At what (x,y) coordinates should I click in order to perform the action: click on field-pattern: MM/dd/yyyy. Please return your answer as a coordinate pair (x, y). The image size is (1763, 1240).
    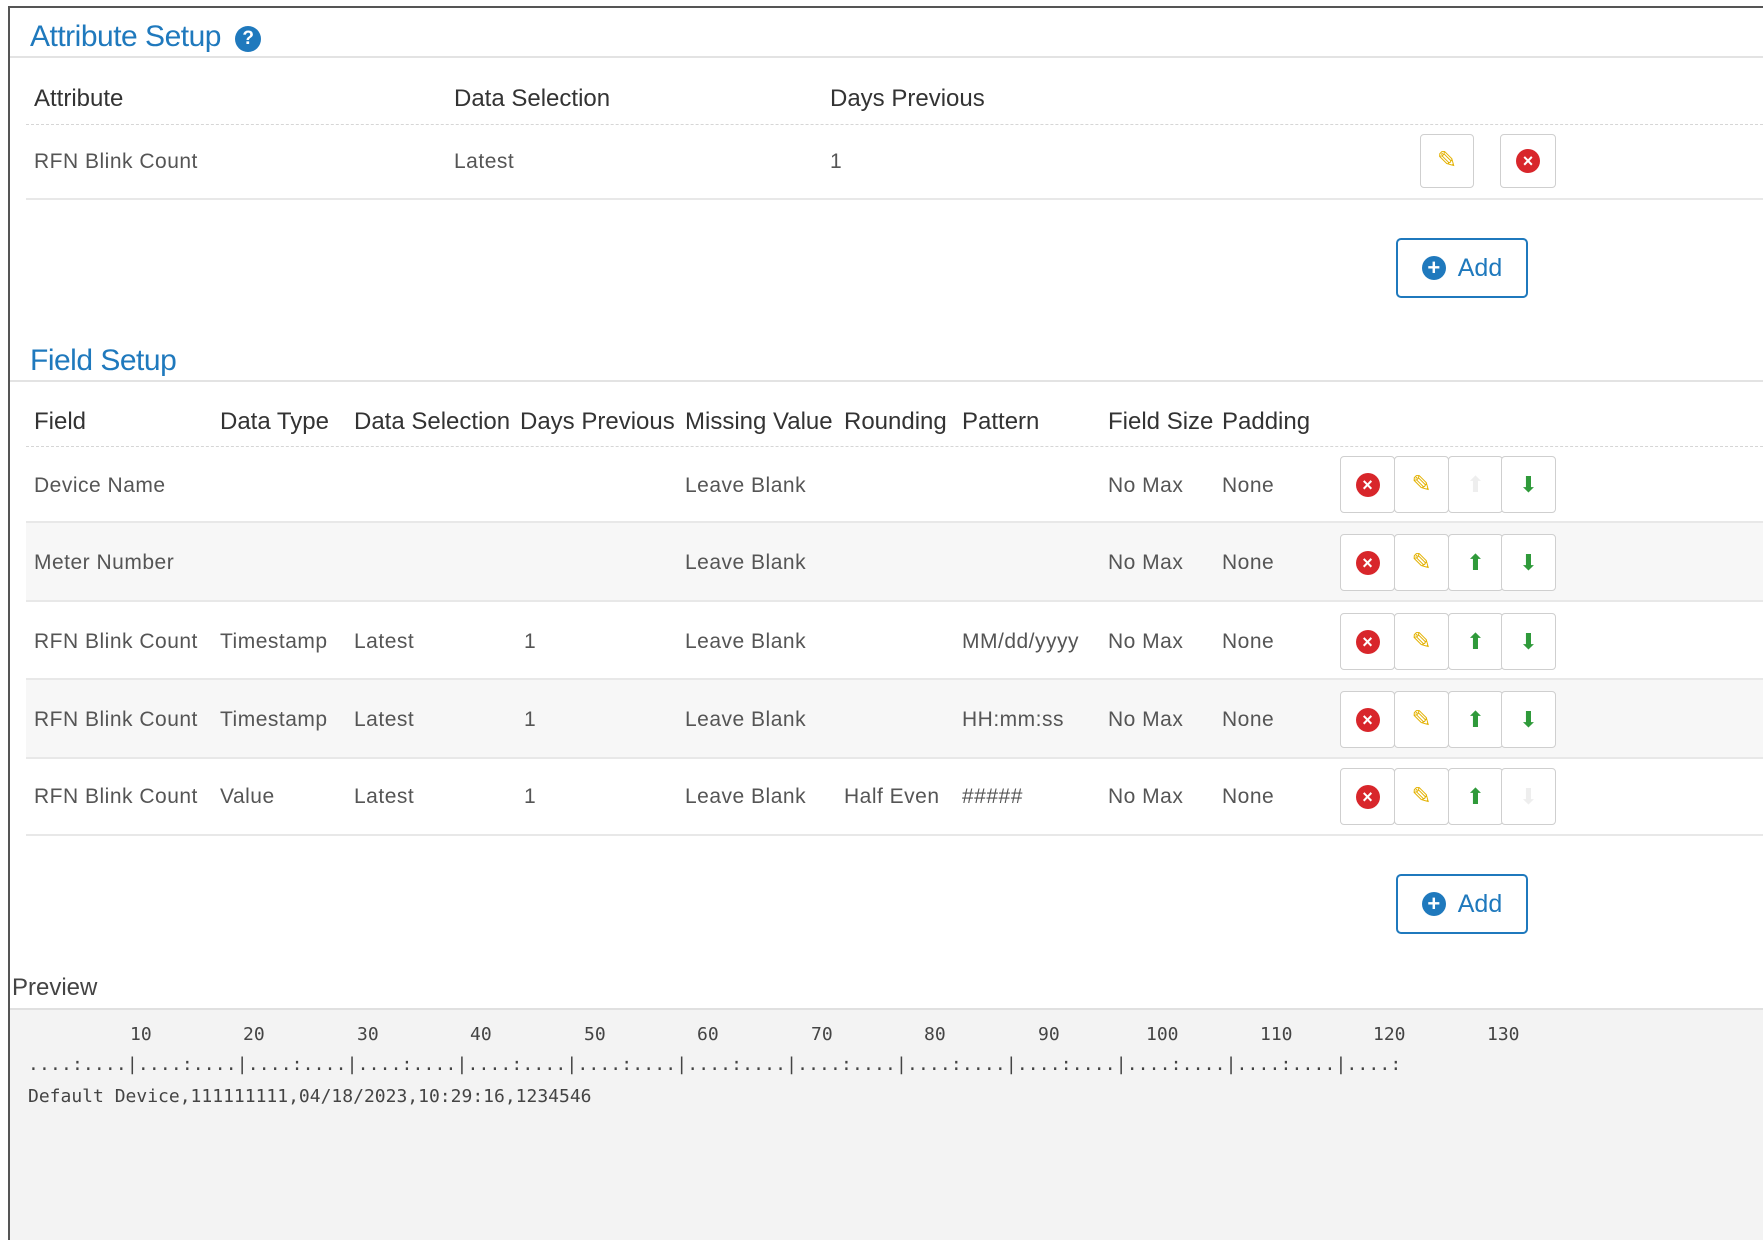
    Looking at the image, I should click on (1021, 641).